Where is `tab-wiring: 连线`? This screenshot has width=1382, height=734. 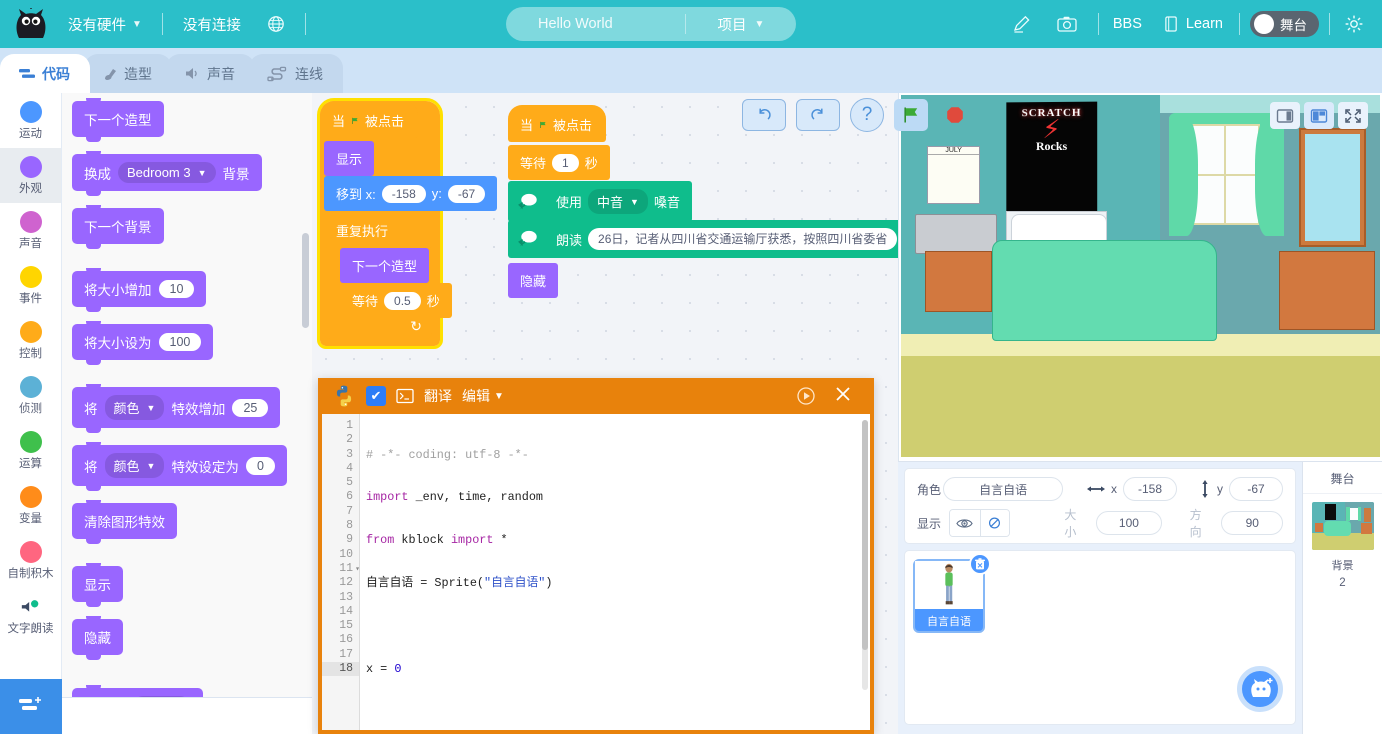 tab-wiring: 连线 is located at coordinates (296, 73).